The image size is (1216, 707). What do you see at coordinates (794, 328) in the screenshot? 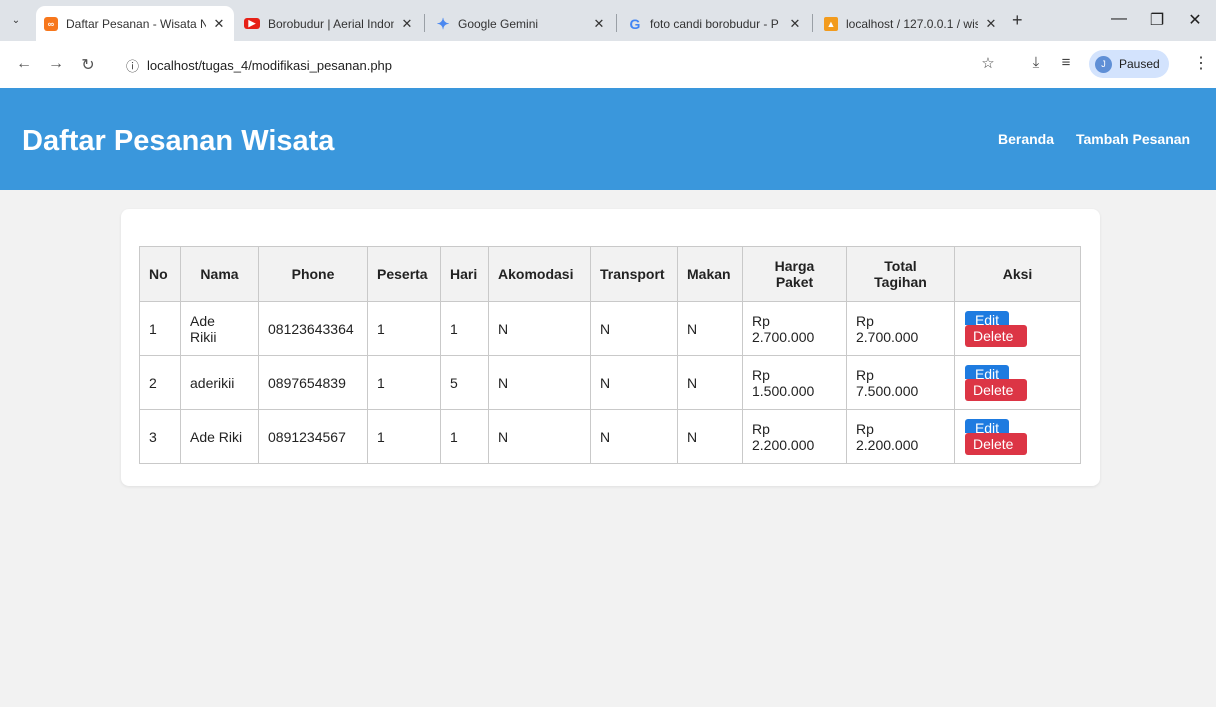
I see `cell-harga-paket: Rp 2.700.000` at bounding box center [794, 328].